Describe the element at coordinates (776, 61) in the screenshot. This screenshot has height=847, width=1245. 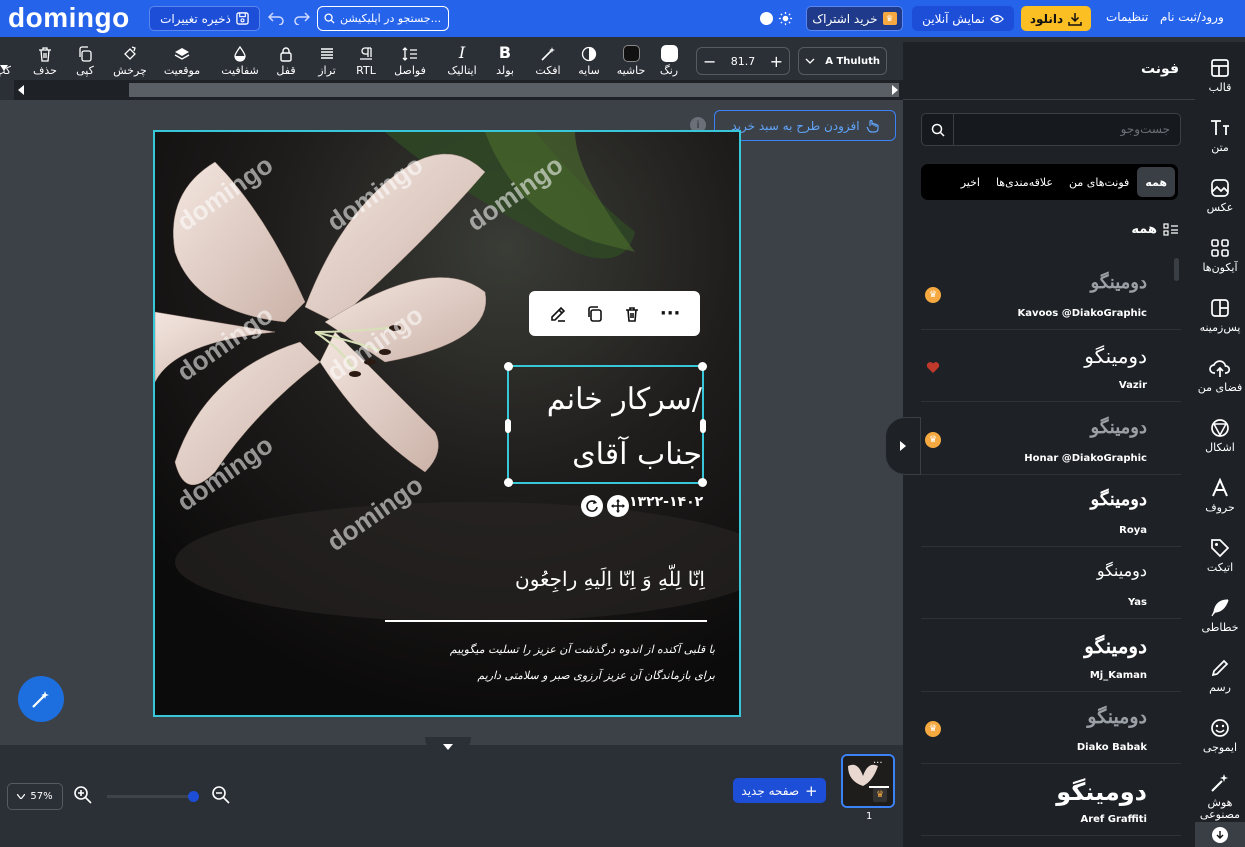
I see `increase-size-icon: +` at that location.